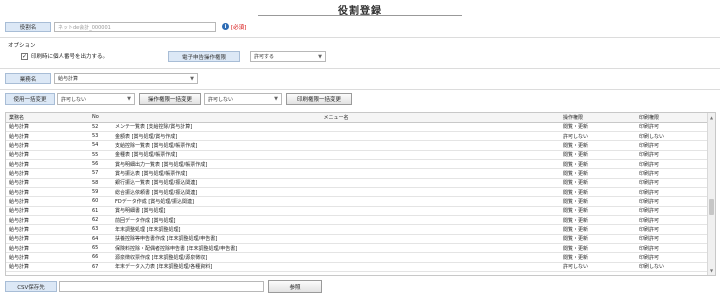  What do you see at coordinates (711, 207) in the screenshot?
I see `scroll-thumb` at bounding box center [711, 207].